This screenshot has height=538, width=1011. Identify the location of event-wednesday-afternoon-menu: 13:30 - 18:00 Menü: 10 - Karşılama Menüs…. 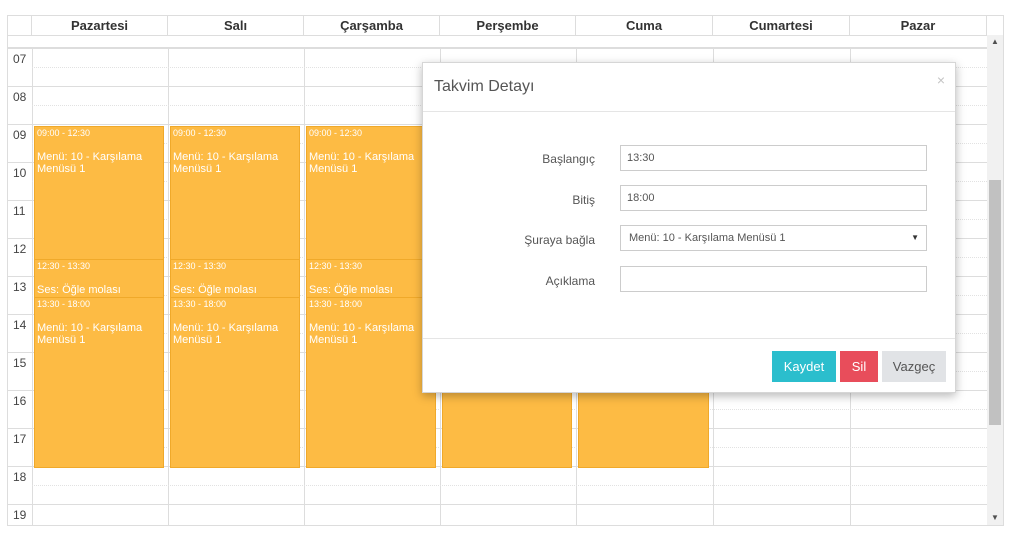
(371, 382).